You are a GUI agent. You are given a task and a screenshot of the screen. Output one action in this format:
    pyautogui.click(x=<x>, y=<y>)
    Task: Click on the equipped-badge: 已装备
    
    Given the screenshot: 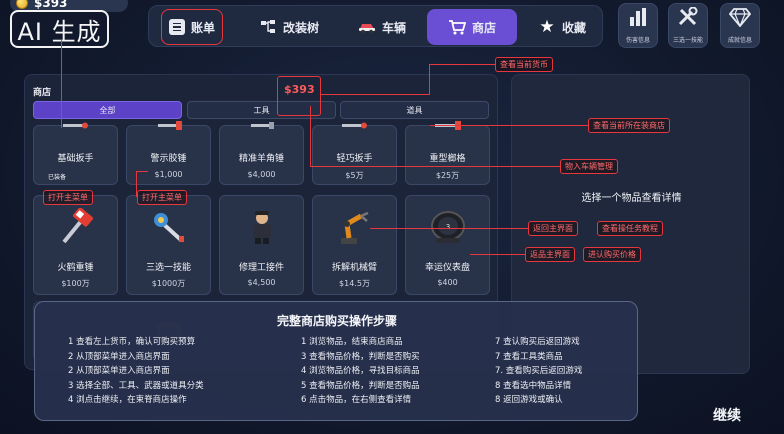 What is the action you would take?
    pyautogui.click(x=56, y=177)
    